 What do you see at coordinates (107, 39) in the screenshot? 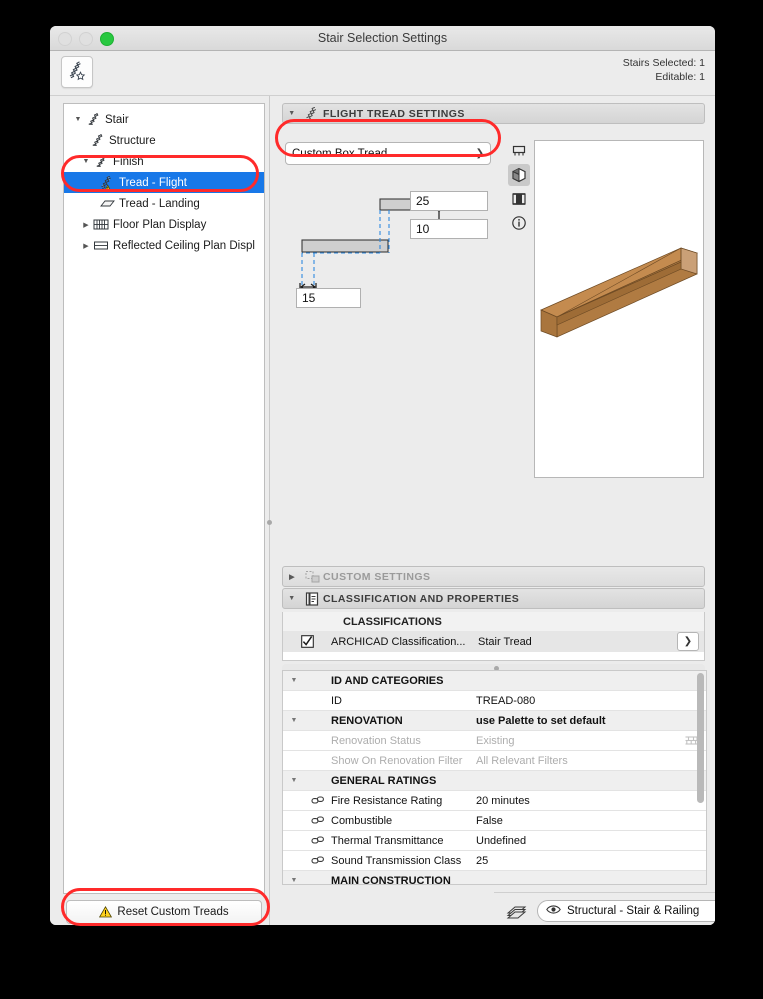
I see `zoom-button` at bounding box center [107, 39].